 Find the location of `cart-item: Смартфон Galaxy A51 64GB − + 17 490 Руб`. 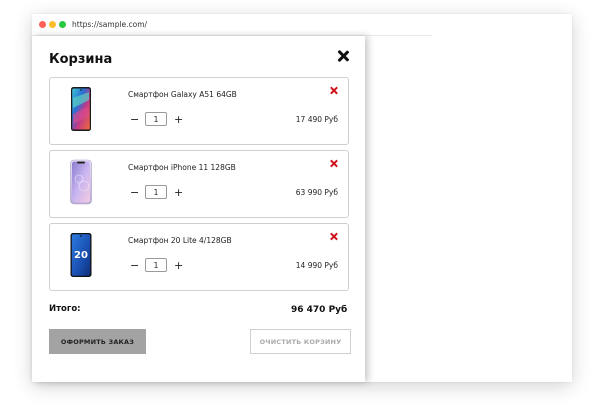

cart-item: Смартфон Galaxy A51 64GB − + 17 490 Руб is located at coordinates (199, 111).